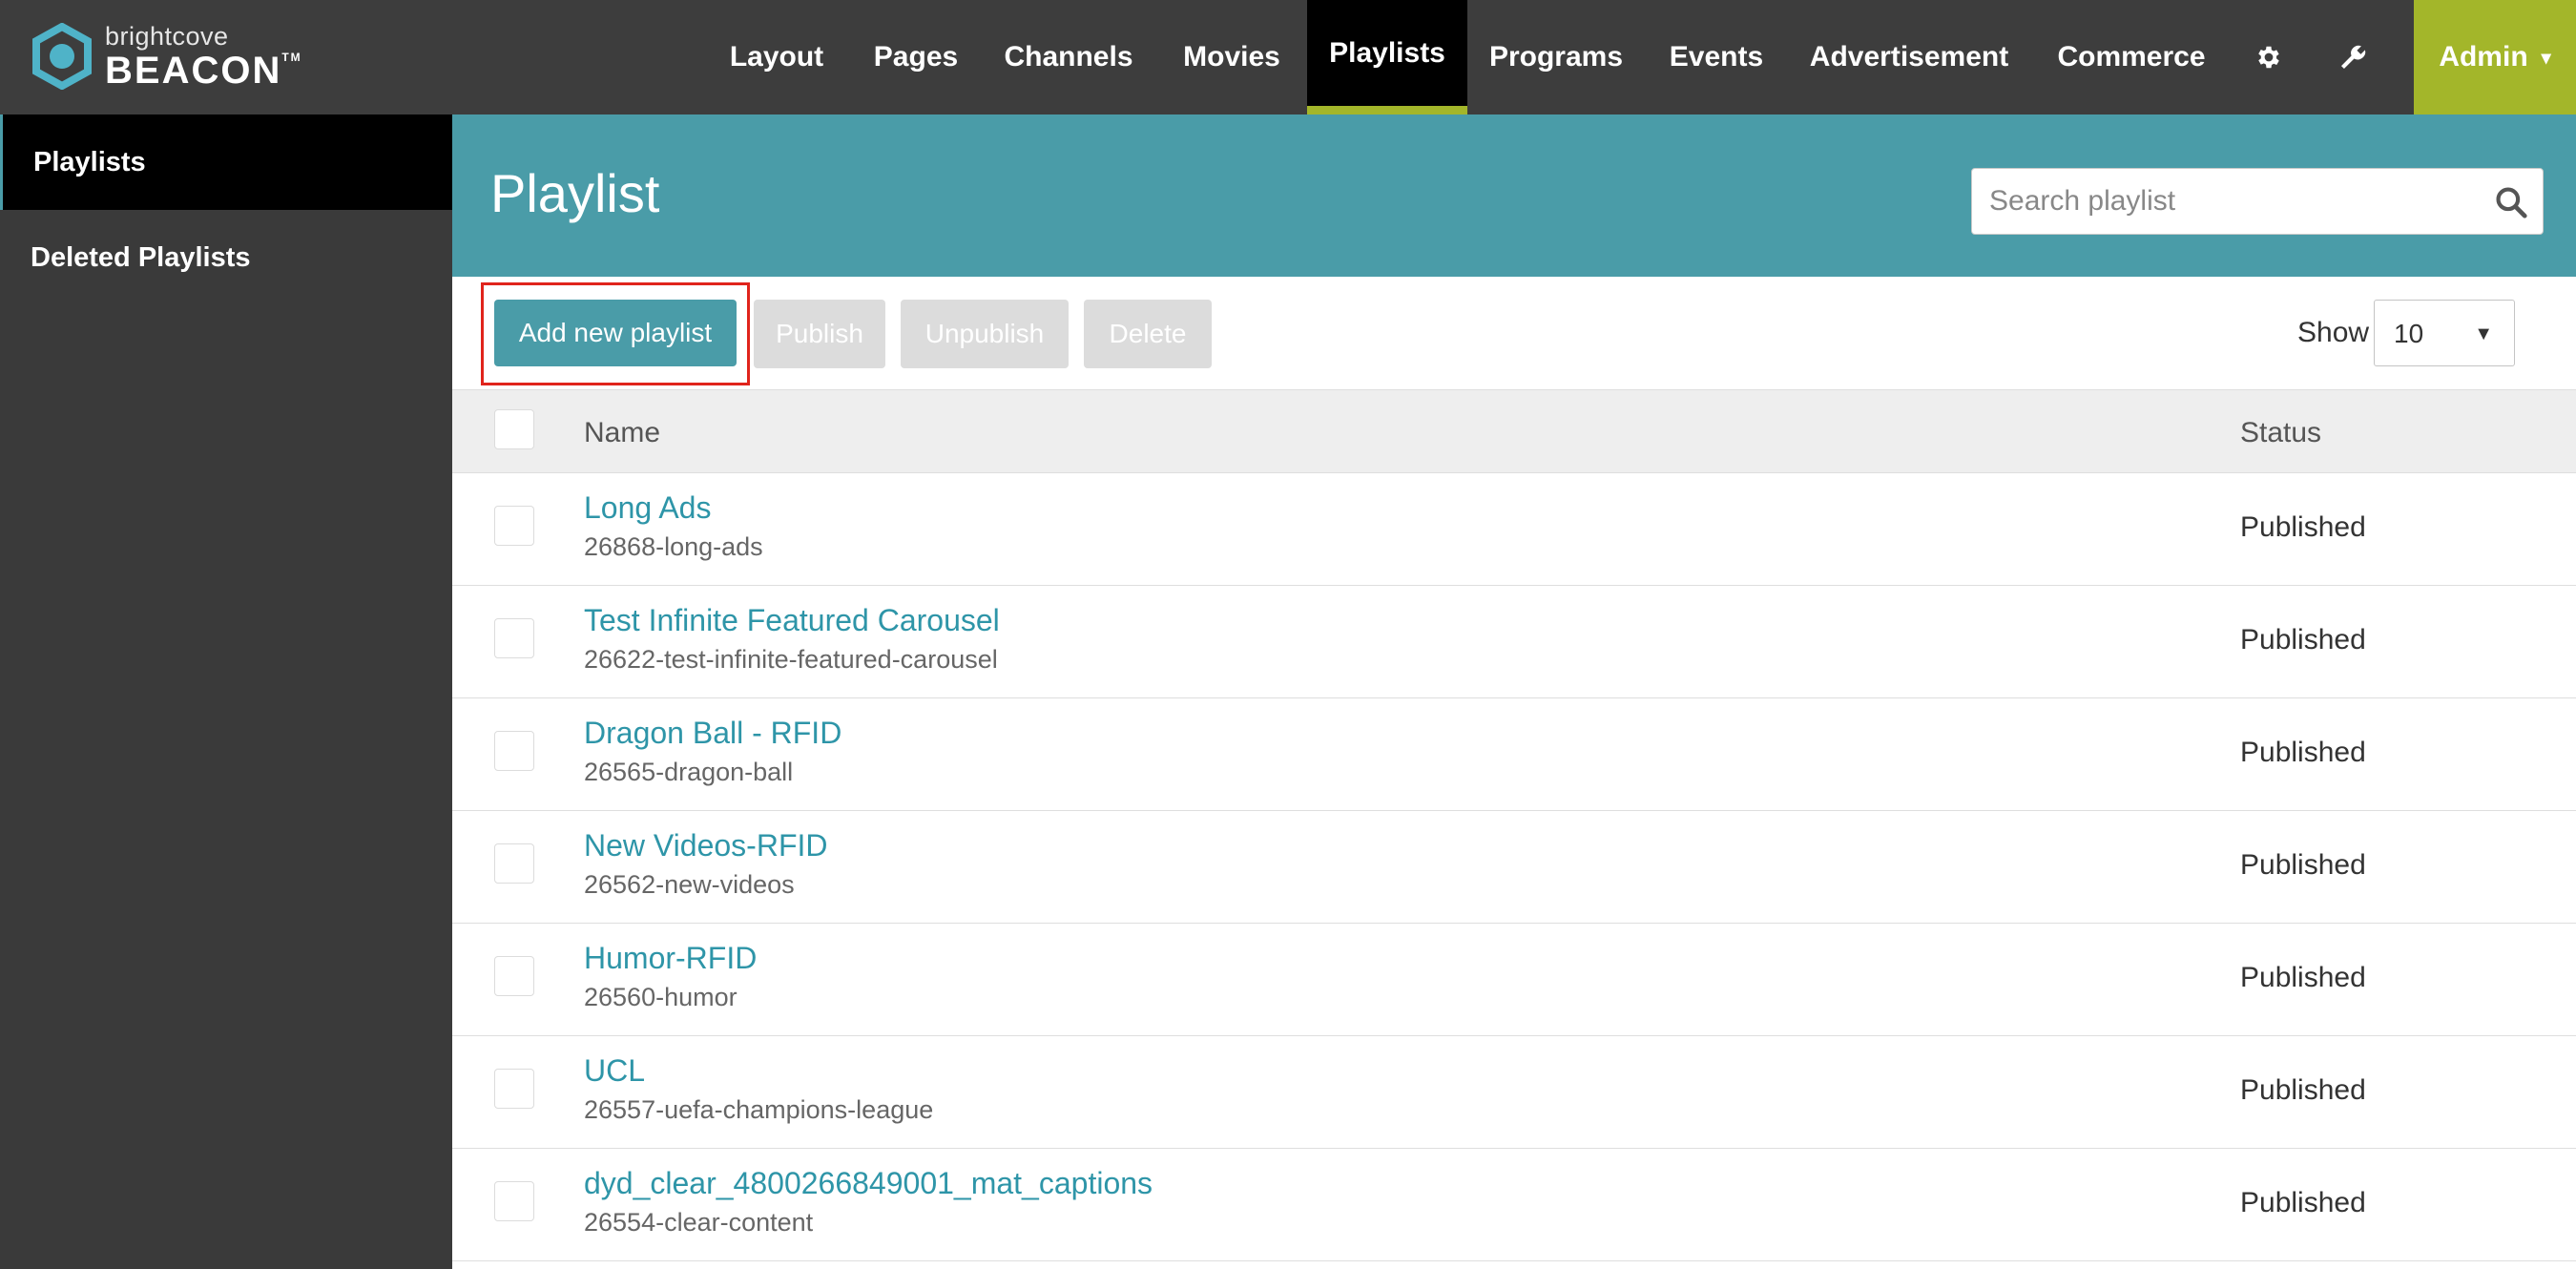 The image size is (2576, 1269). Describe the element at coordinates (1068, 57) in the screenshot. I see `nav-channels: Channels` at that location.